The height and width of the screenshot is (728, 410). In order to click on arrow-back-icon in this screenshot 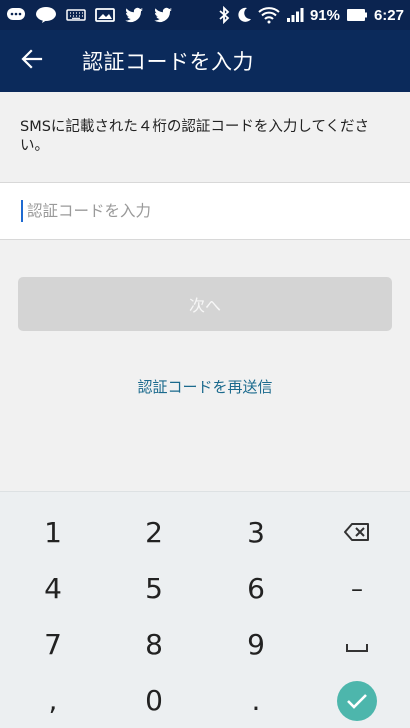, I will do `click(32, 61)`.